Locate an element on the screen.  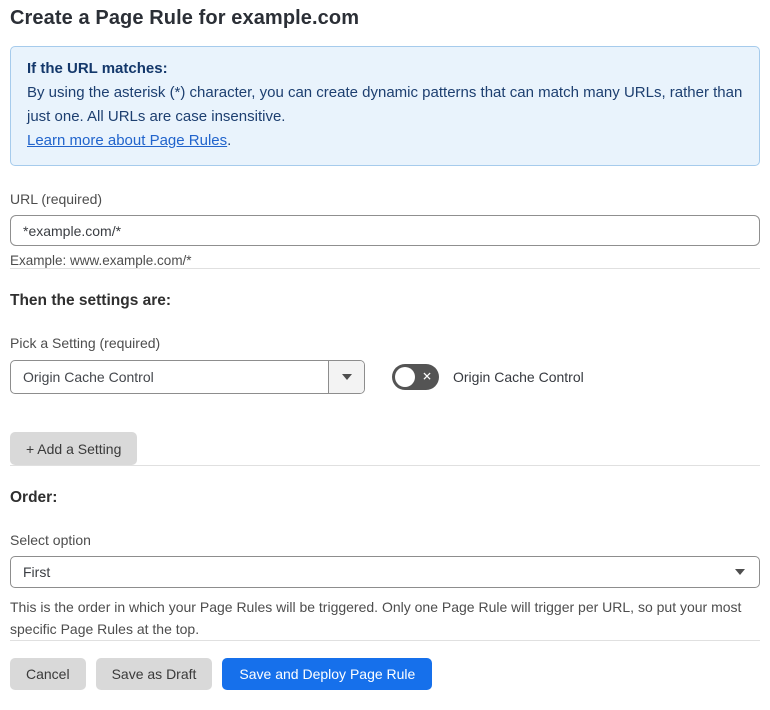
toggle-knob is located at coordinates (405, 377).